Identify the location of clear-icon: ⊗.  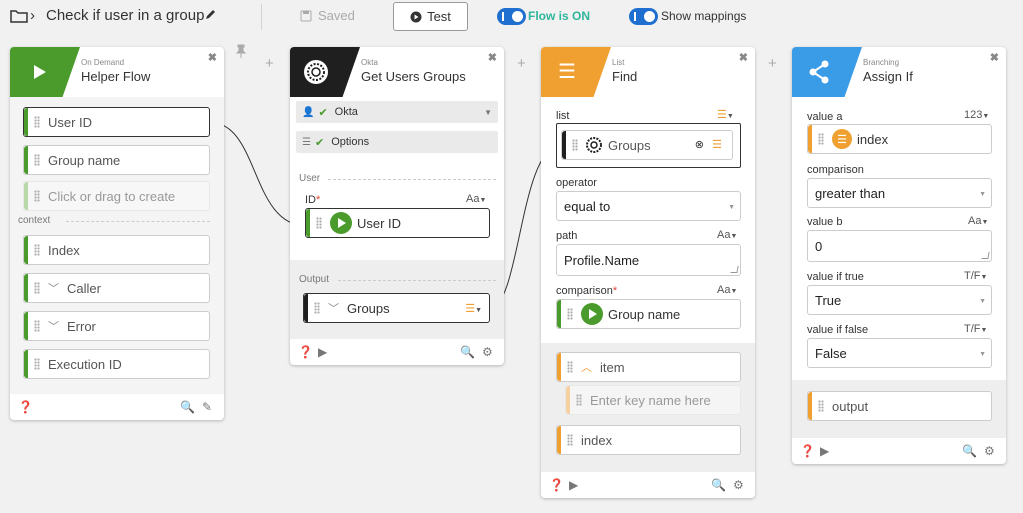
(699, 144).